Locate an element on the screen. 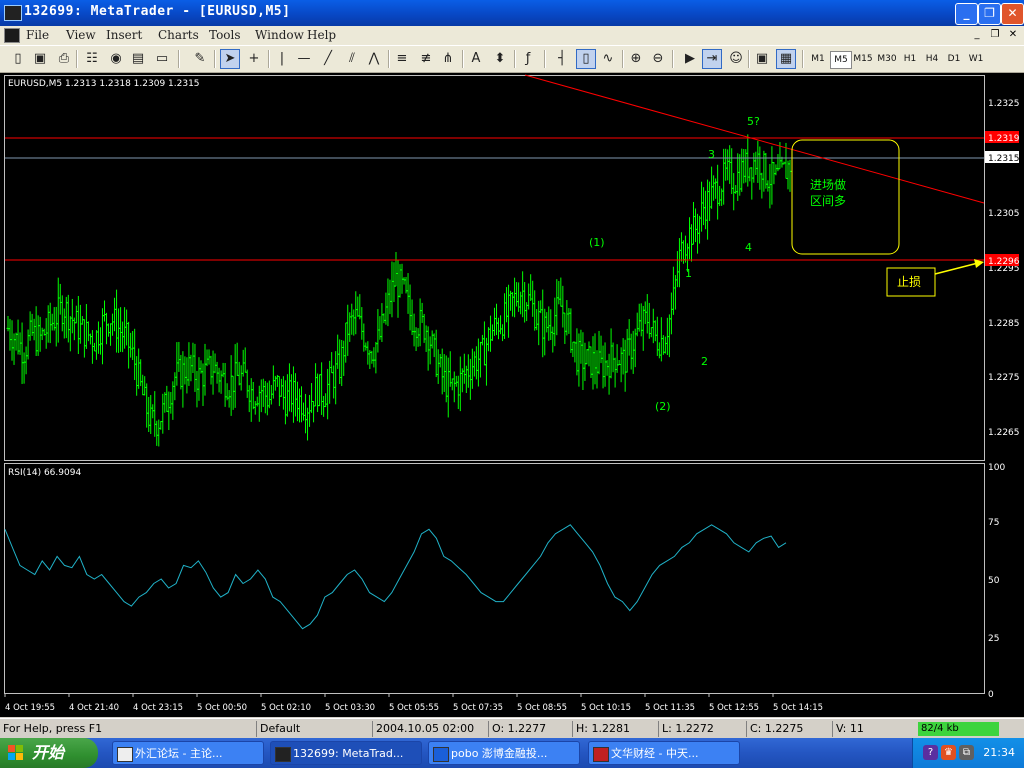 The image size is (1024, 768). close-button: ✕ is located at coordinates (1012, 14).